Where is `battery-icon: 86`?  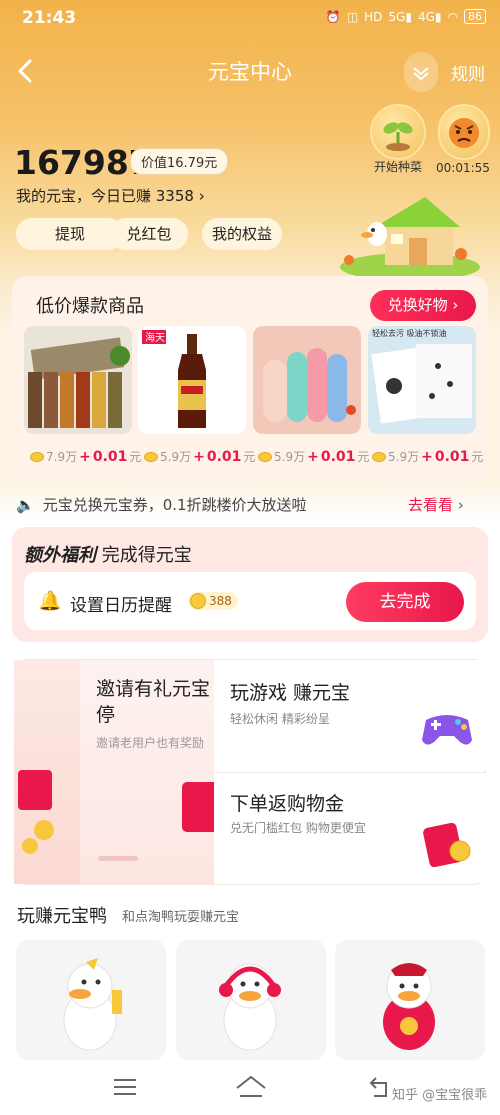
battery-icon: 86 is located at coordinates (475, 16).